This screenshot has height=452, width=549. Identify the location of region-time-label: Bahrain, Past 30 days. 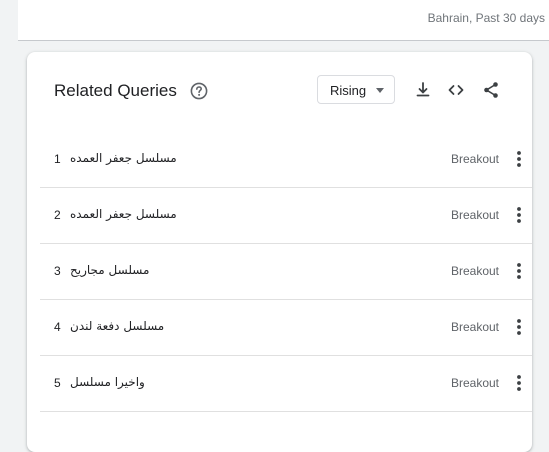
(486, 18).